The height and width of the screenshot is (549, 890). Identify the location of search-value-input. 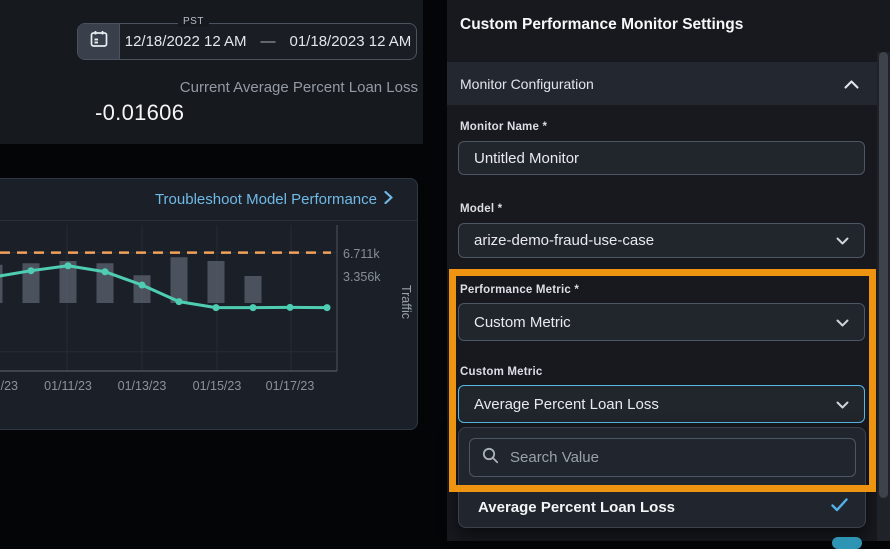
(676, 457).